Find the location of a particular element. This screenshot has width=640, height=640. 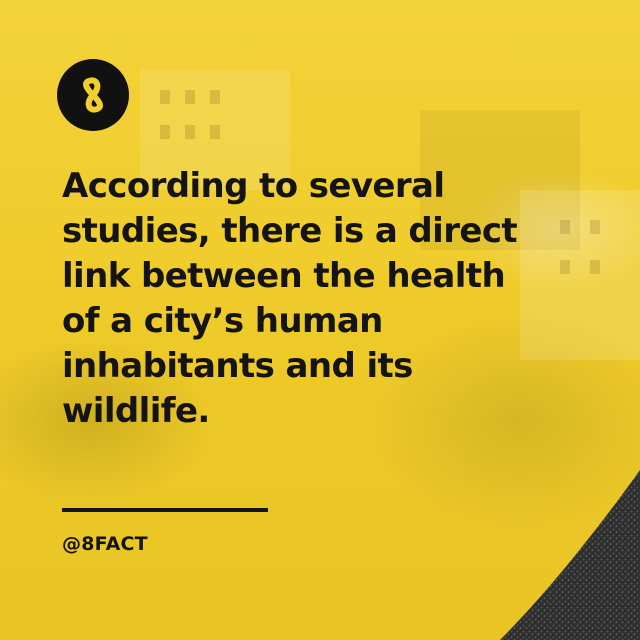

brand-logo-icon is located at coordinates (93, 95).